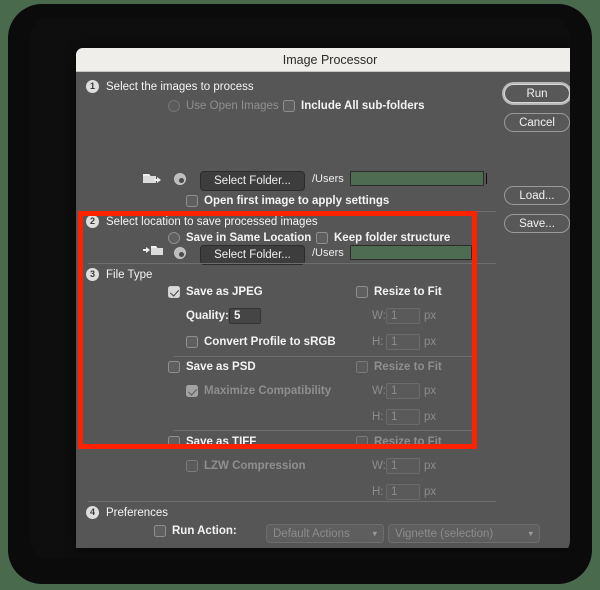  Describe the element at coordinates (174, 367) in the screenshot. I see `save-as-psd-checkbox` at that location.